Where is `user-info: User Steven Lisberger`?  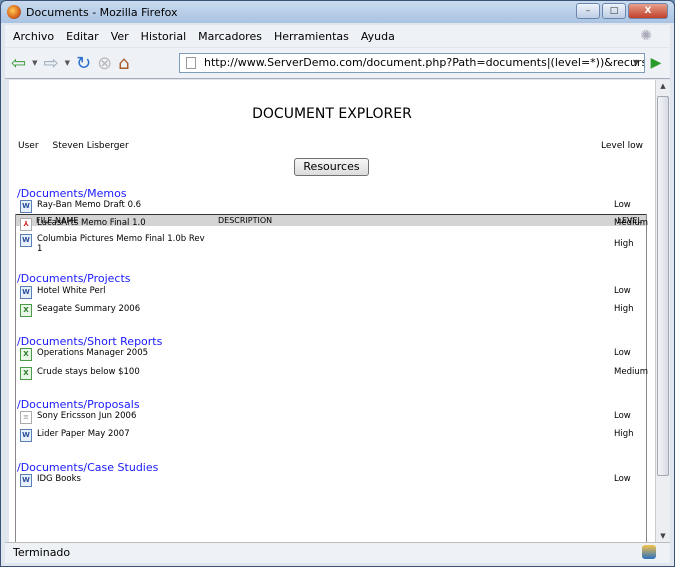 user-info: User Steven Lisberger is located at coordinates (73, 146).